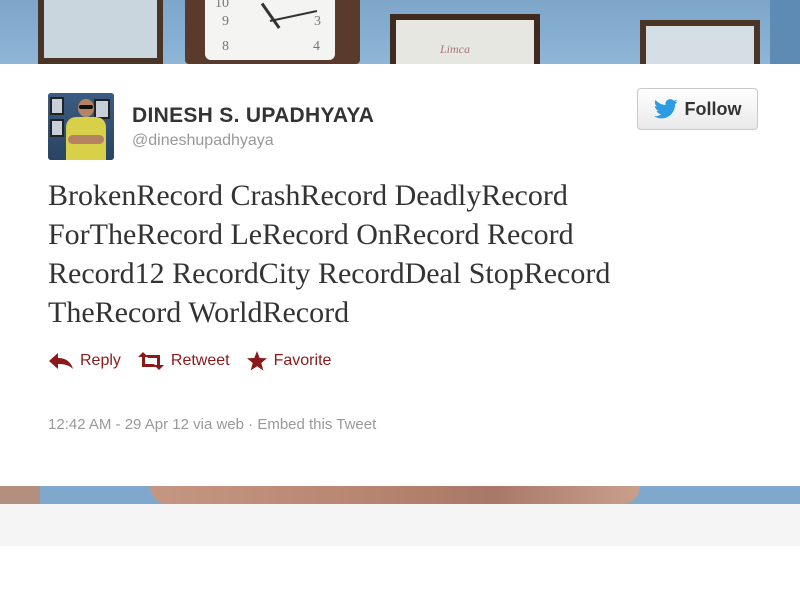 Image resolution: width=800 pixels, height=600 pixels. I want to click on favorite-button: Favorite, so click(289, 361).